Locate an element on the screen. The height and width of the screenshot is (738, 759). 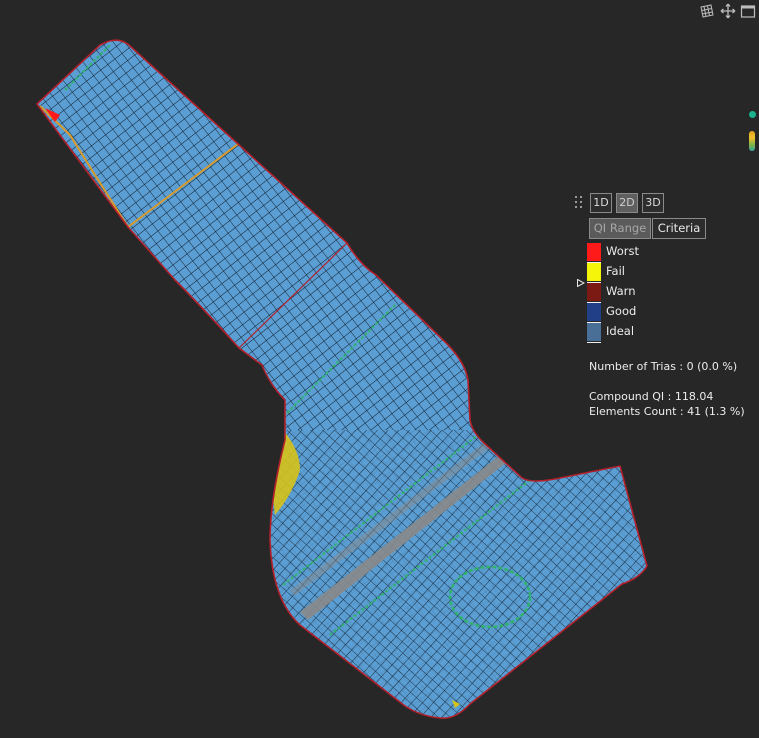
mini-color-legend-icon is located at coordinates (752, 141).